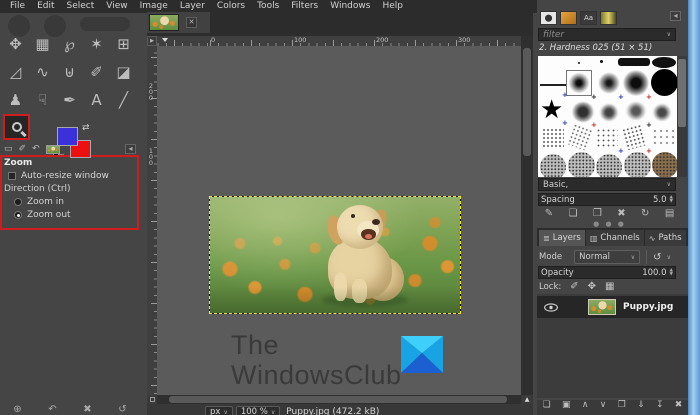 This screenshot has width=700, height=415. Describe the element at coordinates (682, 116) in the screenshot. I see `brush-grid-scrollbar` at that location.